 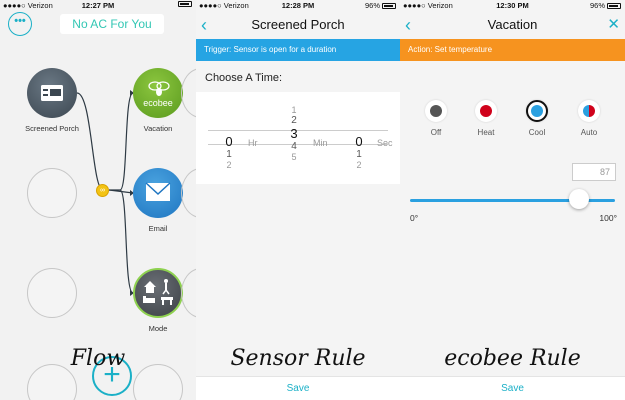 What do you see at coordinates (436, 132) in the screenshot?
I see `mode-off-label: Off` at bounding box center [436, 132].